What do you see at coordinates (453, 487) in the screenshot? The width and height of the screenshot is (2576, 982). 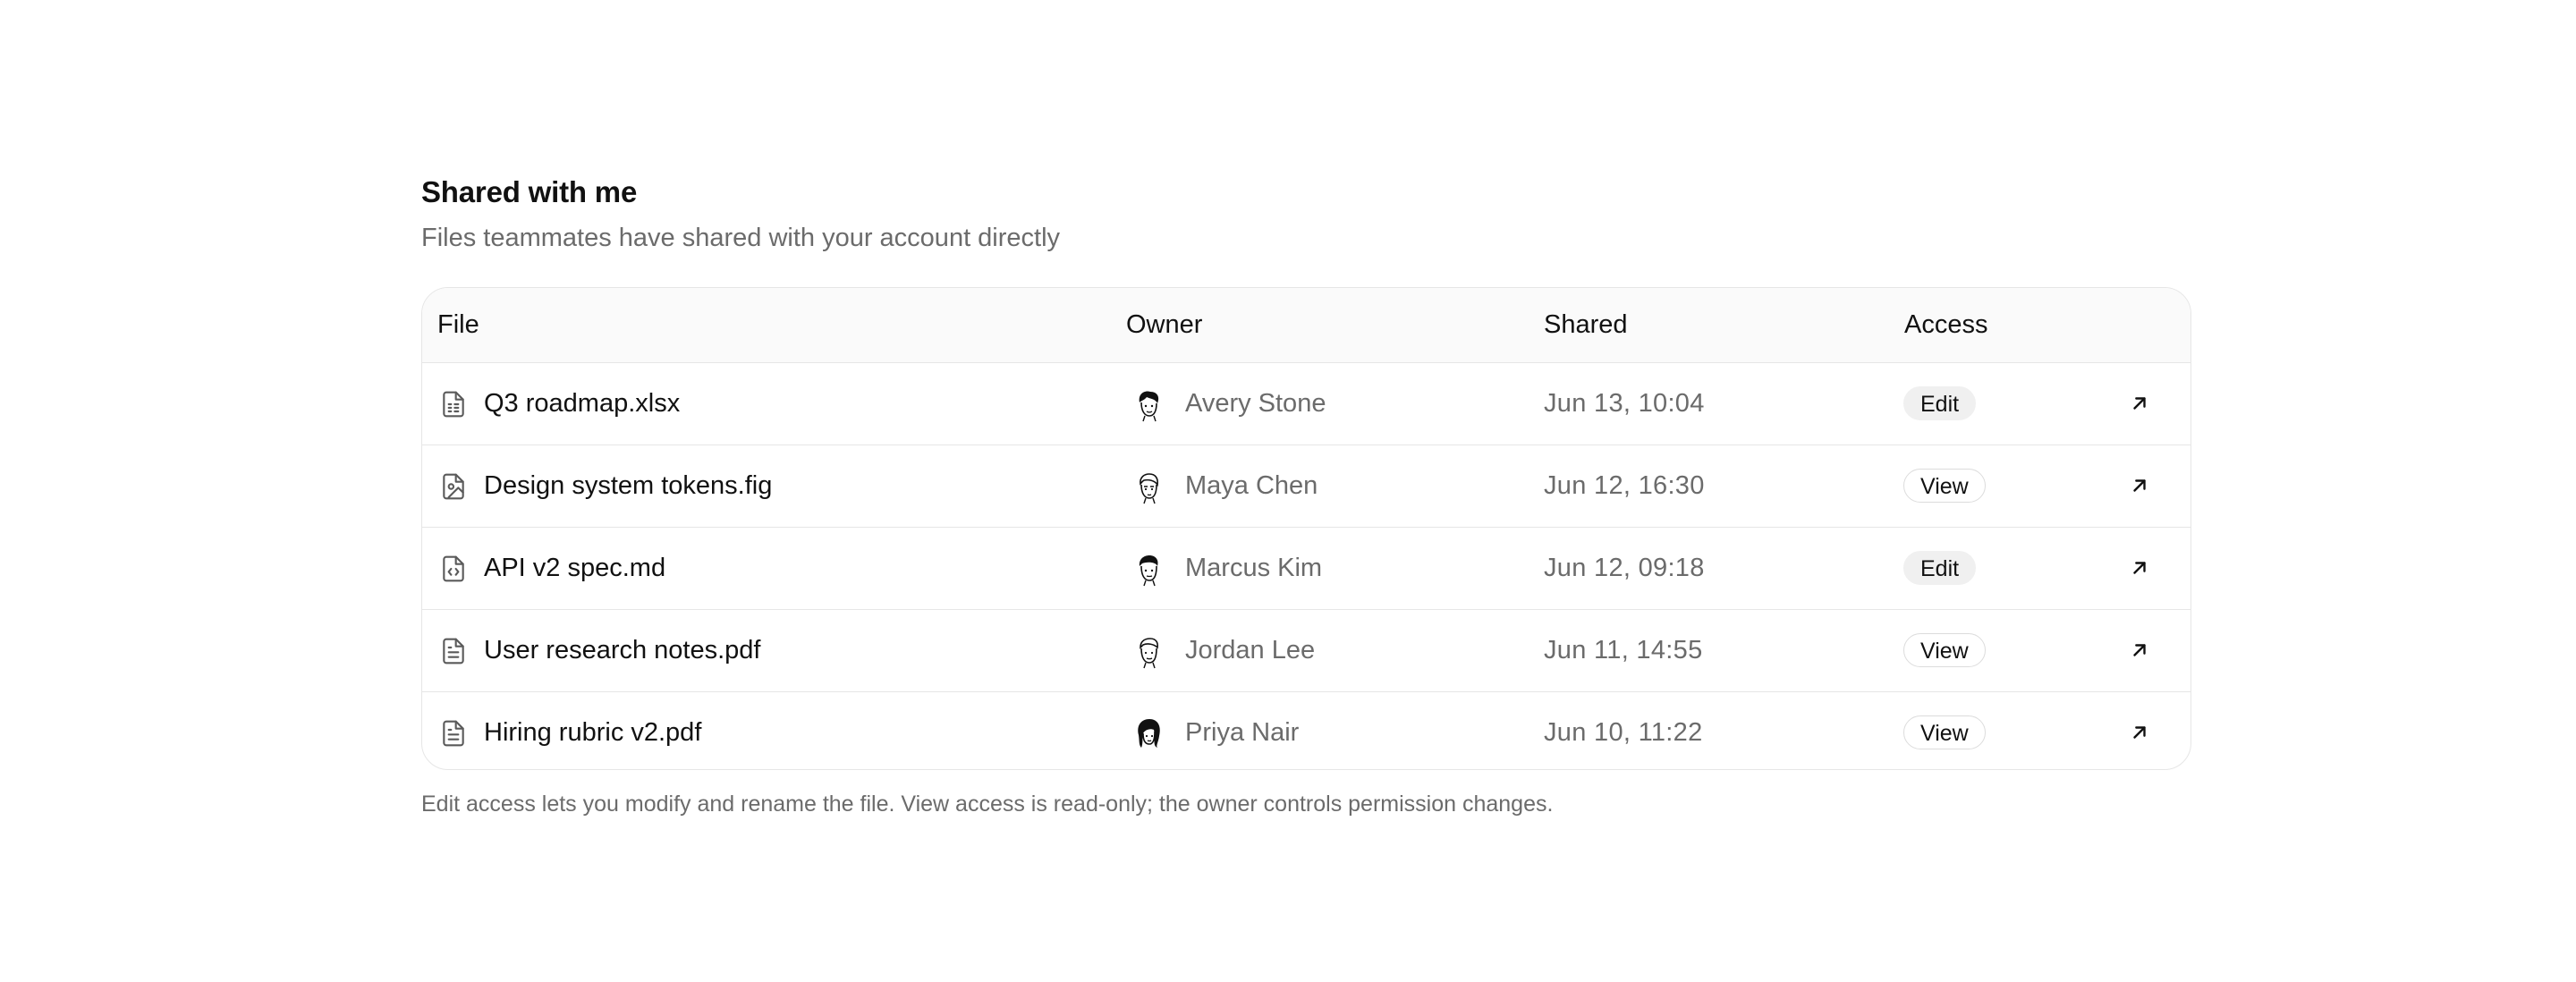 I see `image-file-icon` at bounding box center [453, 487].